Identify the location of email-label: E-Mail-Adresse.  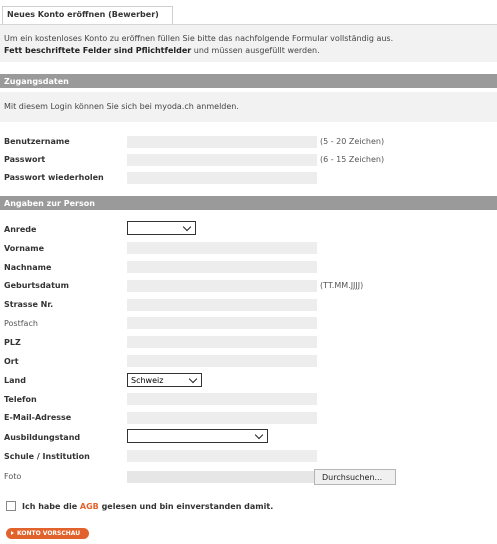
(38, 417).